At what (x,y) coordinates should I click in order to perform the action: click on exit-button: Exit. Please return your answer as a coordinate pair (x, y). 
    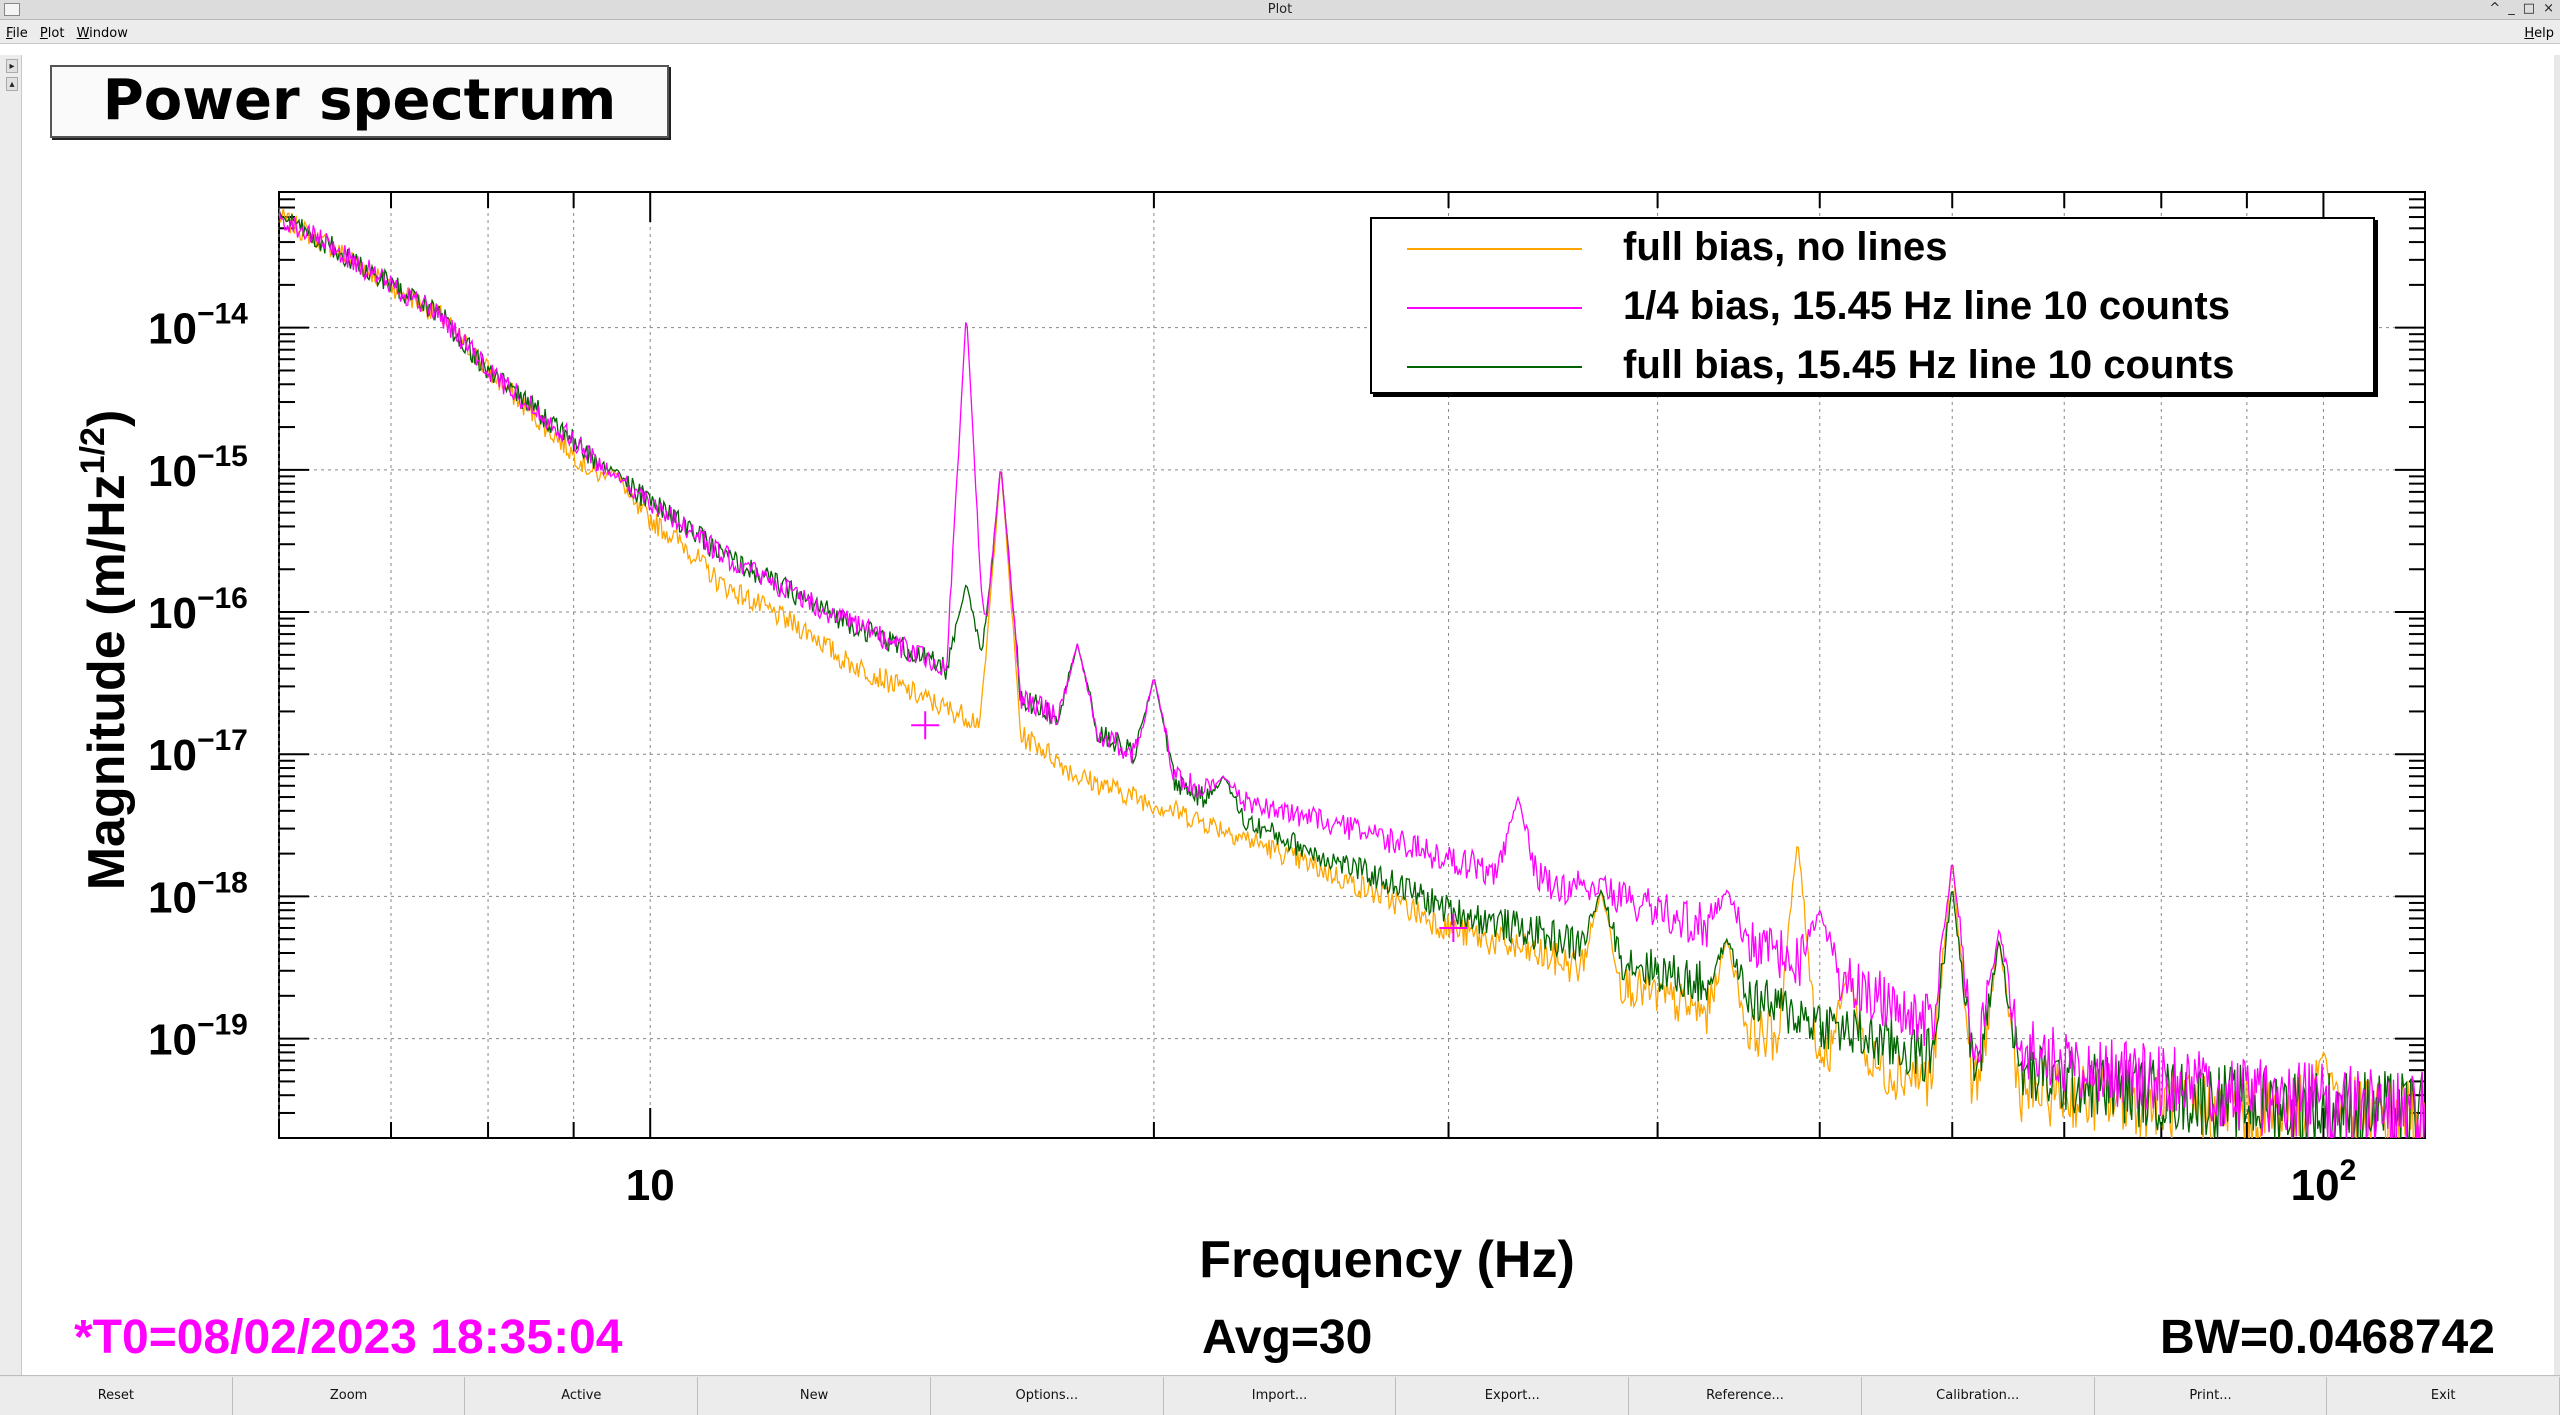
    Looking at the image, I should click on (2443, 1396).